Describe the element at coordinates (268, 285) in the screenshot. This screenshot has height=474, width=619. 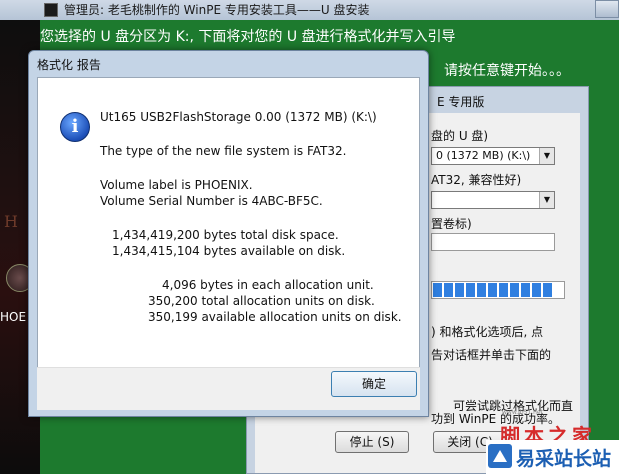
I see `allocation-unit-line: 4,096 bytes in each allocation unit.` at that location.